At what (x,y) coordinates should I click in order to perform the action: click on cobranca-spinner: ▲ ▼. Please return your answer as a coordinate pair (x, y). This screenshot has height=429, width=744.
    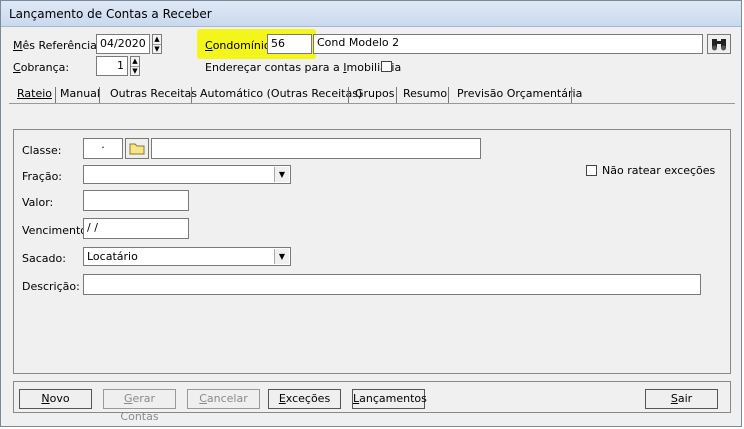
    Looking at the image, I should click on (135, 66).